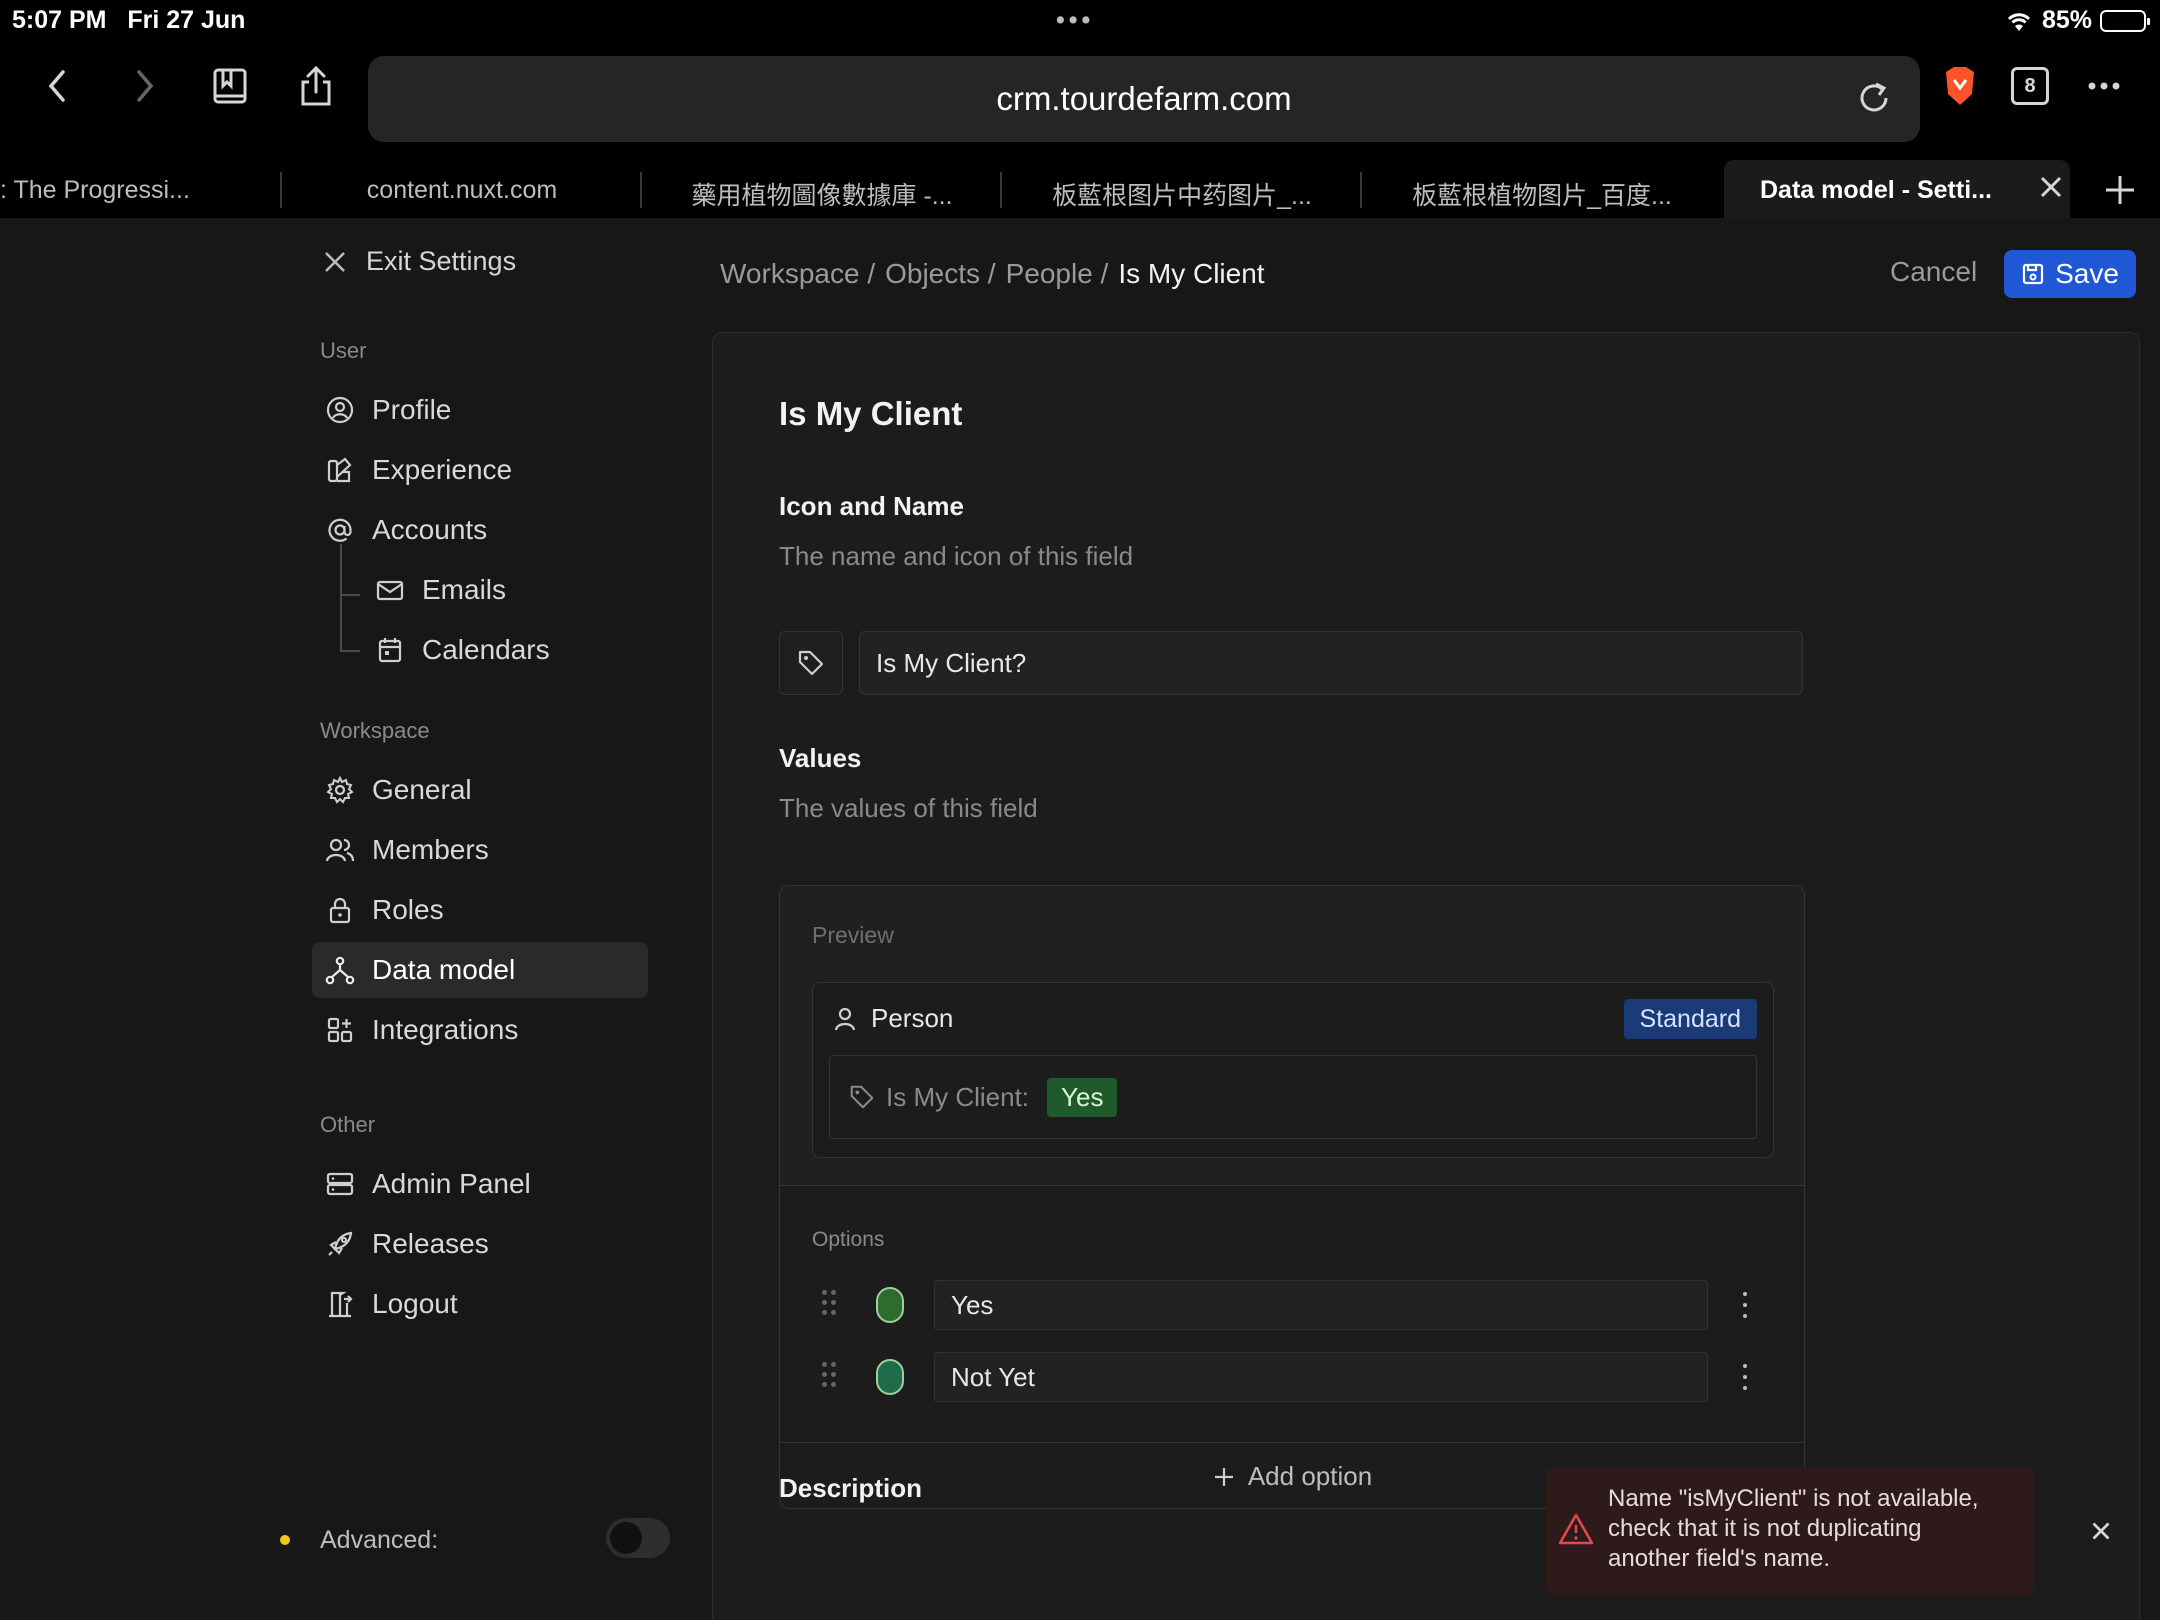 This screenshot has height=1620, width=2160. I want to click on sidebar-item-label: Experience, so click(442, 469).